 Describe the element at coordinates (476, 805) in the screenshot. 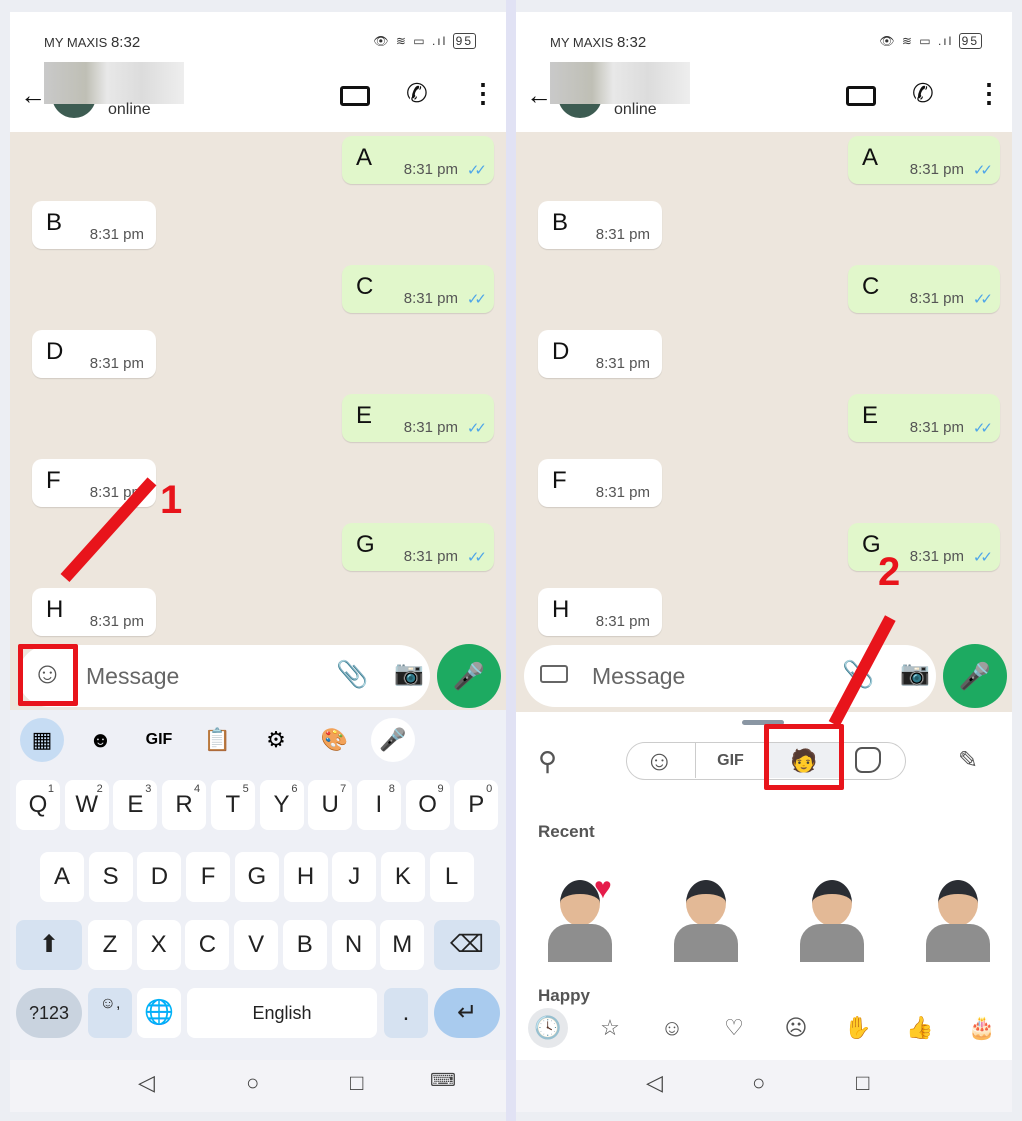

I see `key-p: P0` at that location.